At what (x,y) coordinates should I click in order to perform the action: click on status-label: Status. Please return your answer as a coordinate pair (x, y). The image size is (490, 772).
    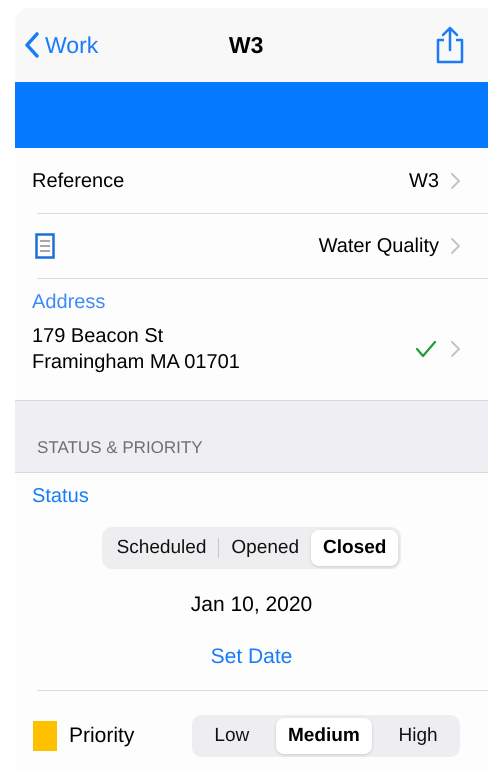
    Looking at the image, I should click on (61, 496).